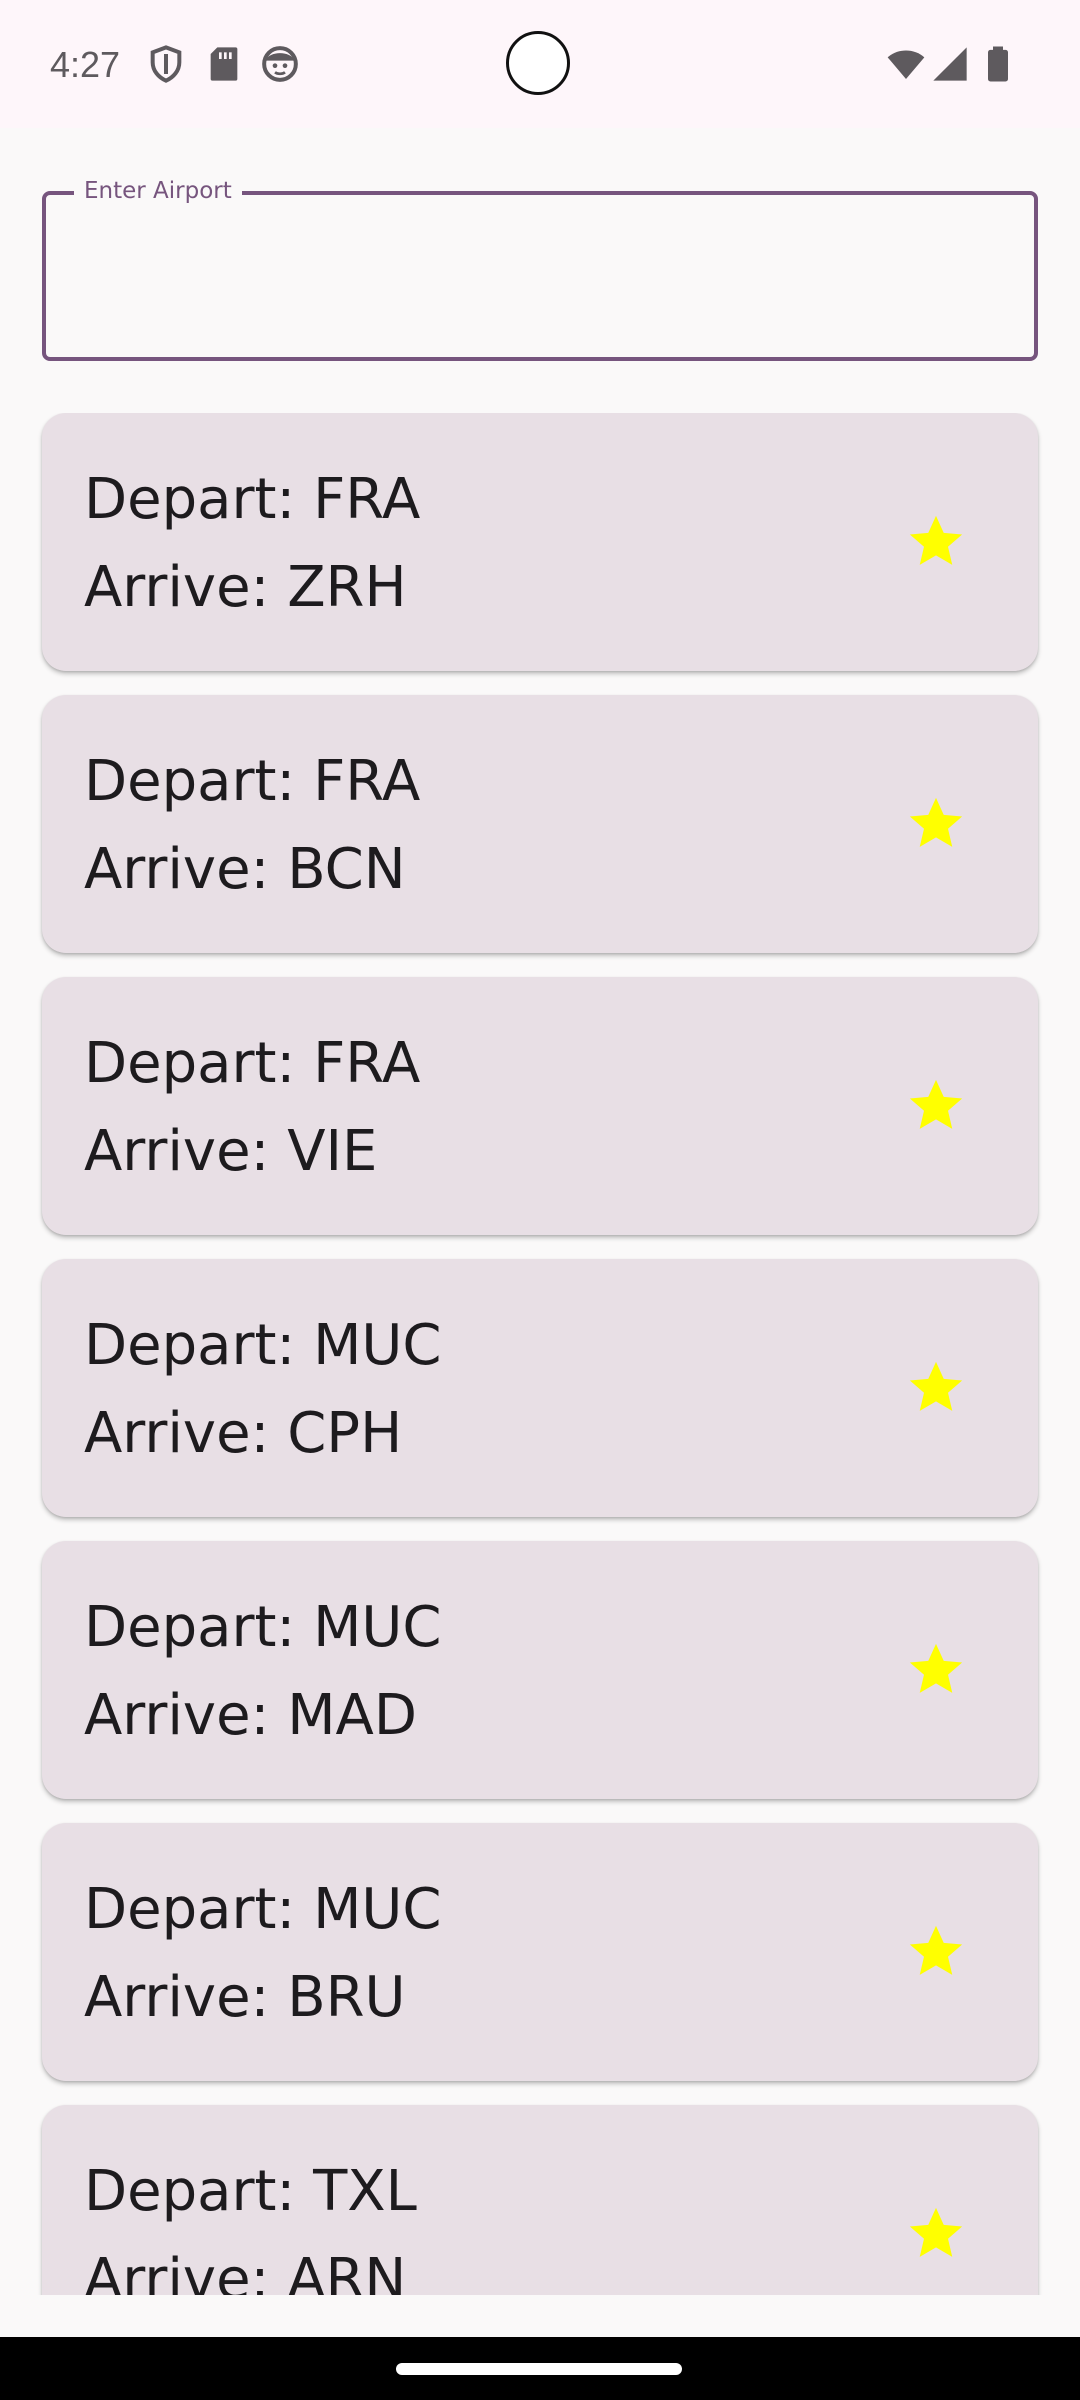 The image size is (1080, 2400). What do you see at coordinates (280, 64) in the screenshot?
I see `face-icon` at bounding box center [280, 64].